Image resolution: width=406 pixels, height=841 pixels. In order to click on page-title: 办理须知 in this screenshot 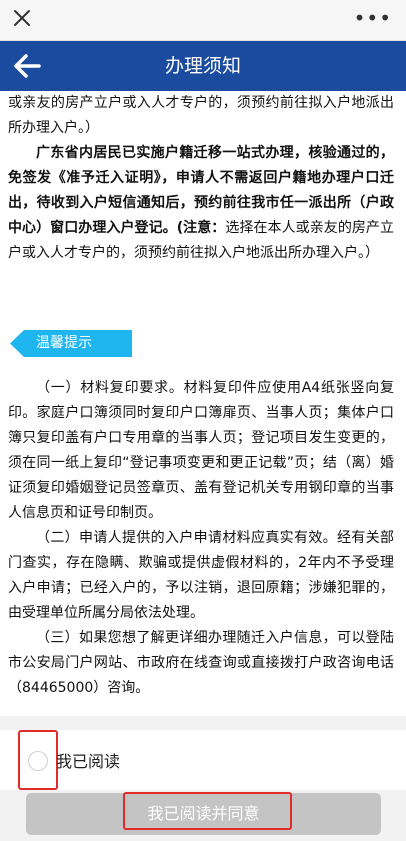, I will do `click(202, 66)`.